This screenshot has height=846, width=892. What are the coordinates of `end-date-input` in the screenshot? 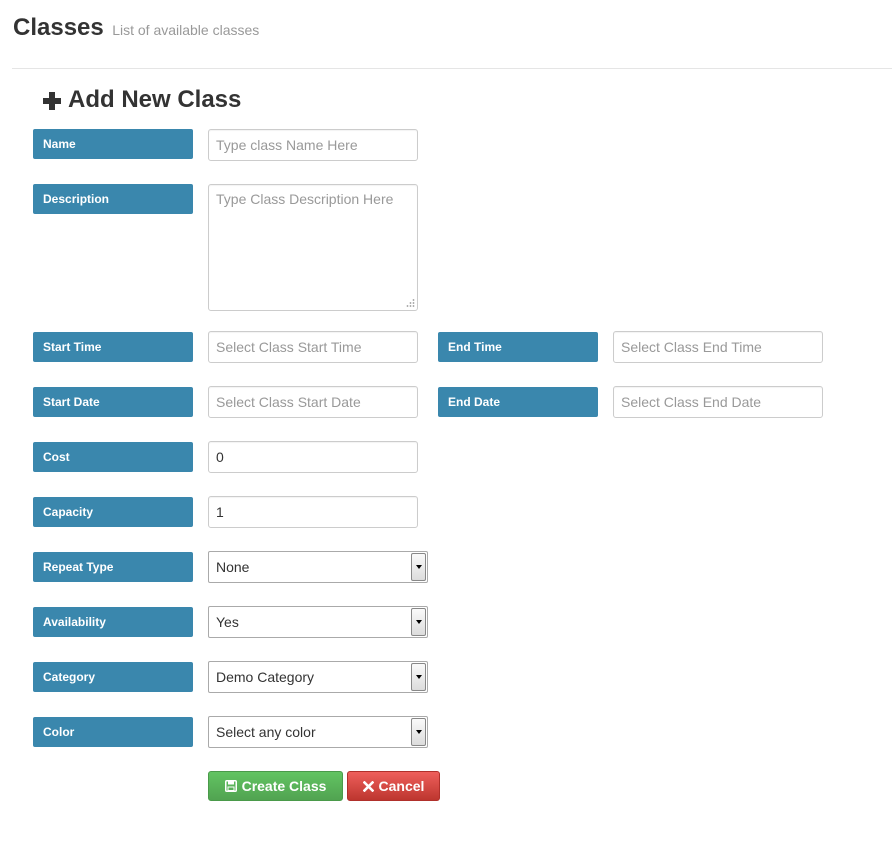 It's located at (718, 402).